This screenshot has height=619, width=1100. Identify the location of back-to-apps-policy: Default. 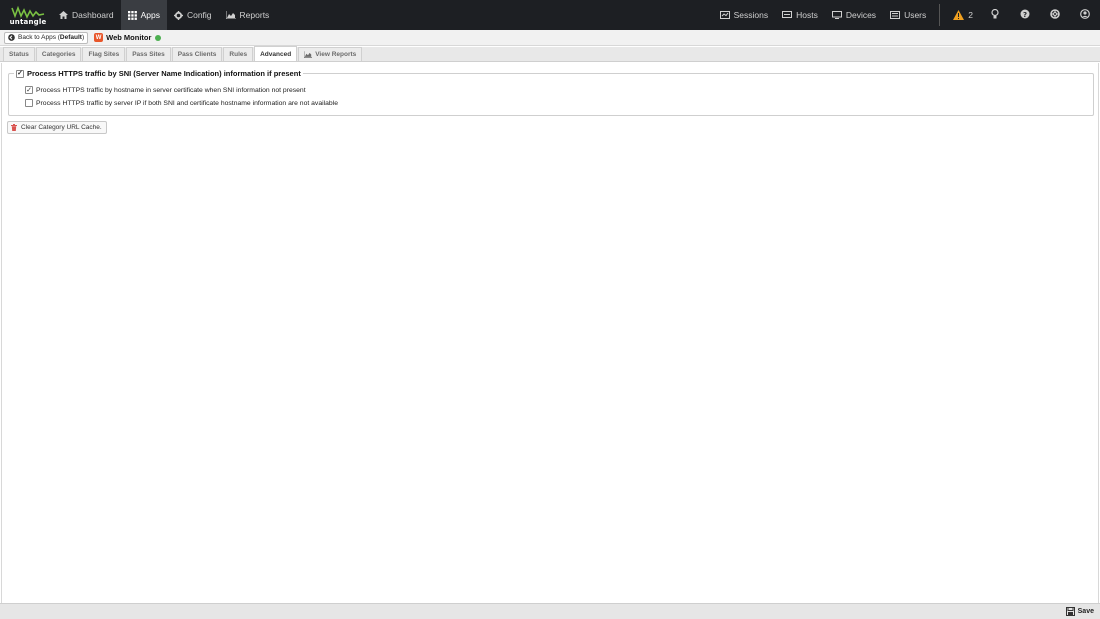
(70, 37).